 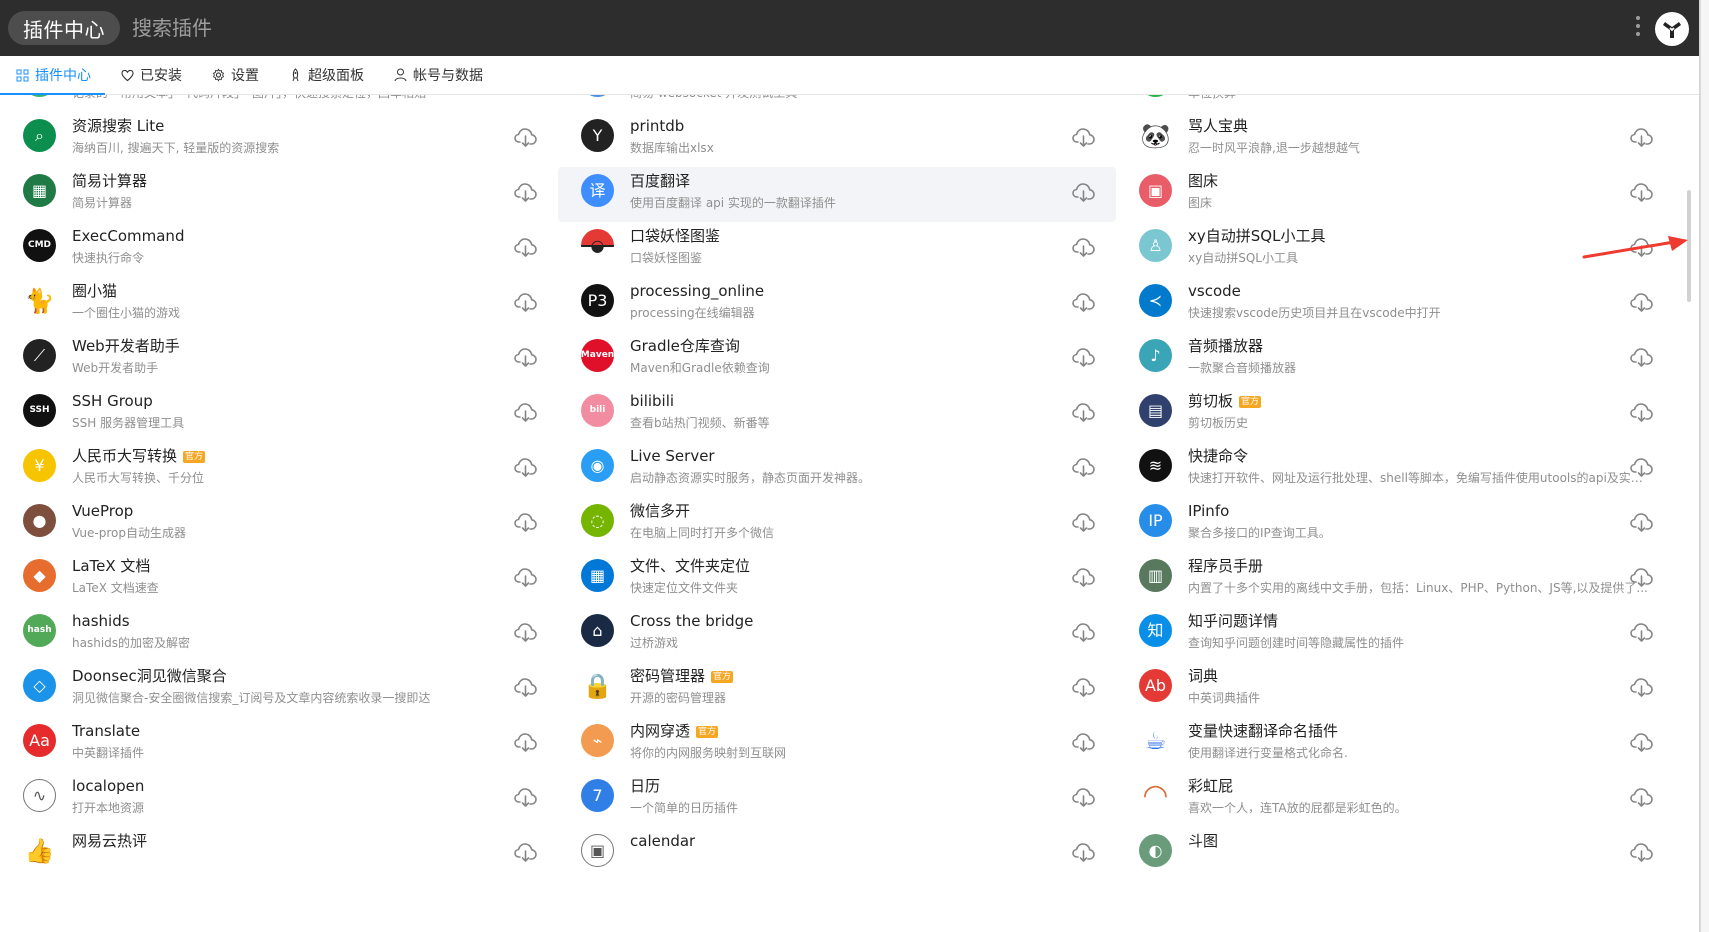 What do you see at coordinates (279, 579) in the screenshot?
I see `plugin-card: ◆ LaTeX 文档 LaTeX 文档速查` at bounding box center [279, 579].